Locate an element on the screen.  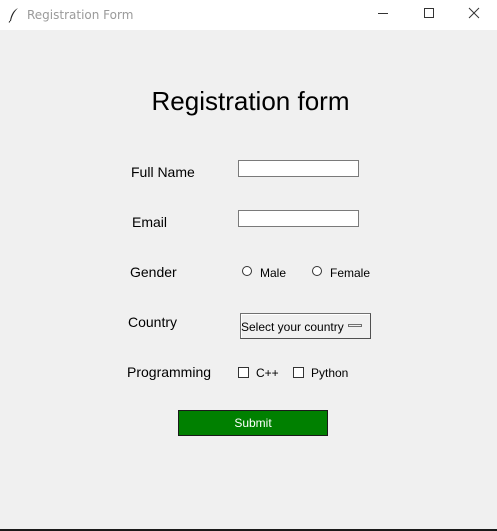
email-label: Email is located at coordinates (150, 222).